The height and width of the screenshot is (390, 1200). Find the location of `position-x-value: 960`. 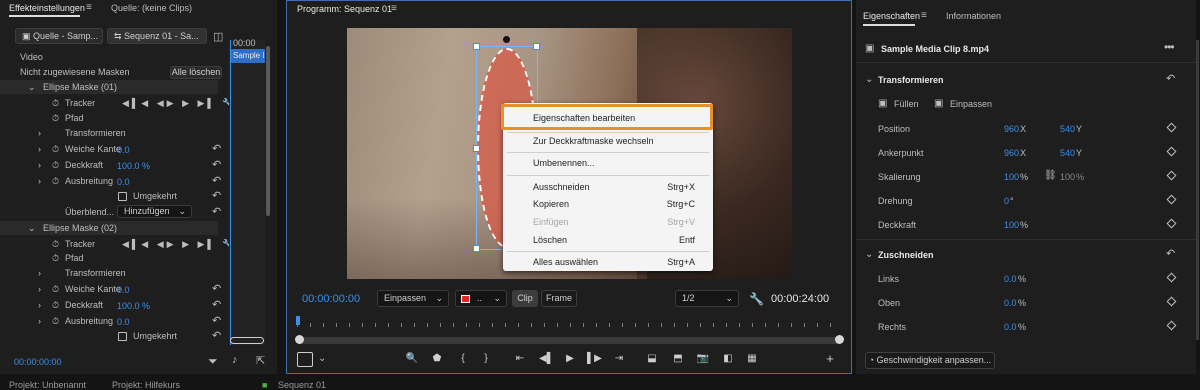

position-x-value: 960 is located at coordinates (1011, 129).